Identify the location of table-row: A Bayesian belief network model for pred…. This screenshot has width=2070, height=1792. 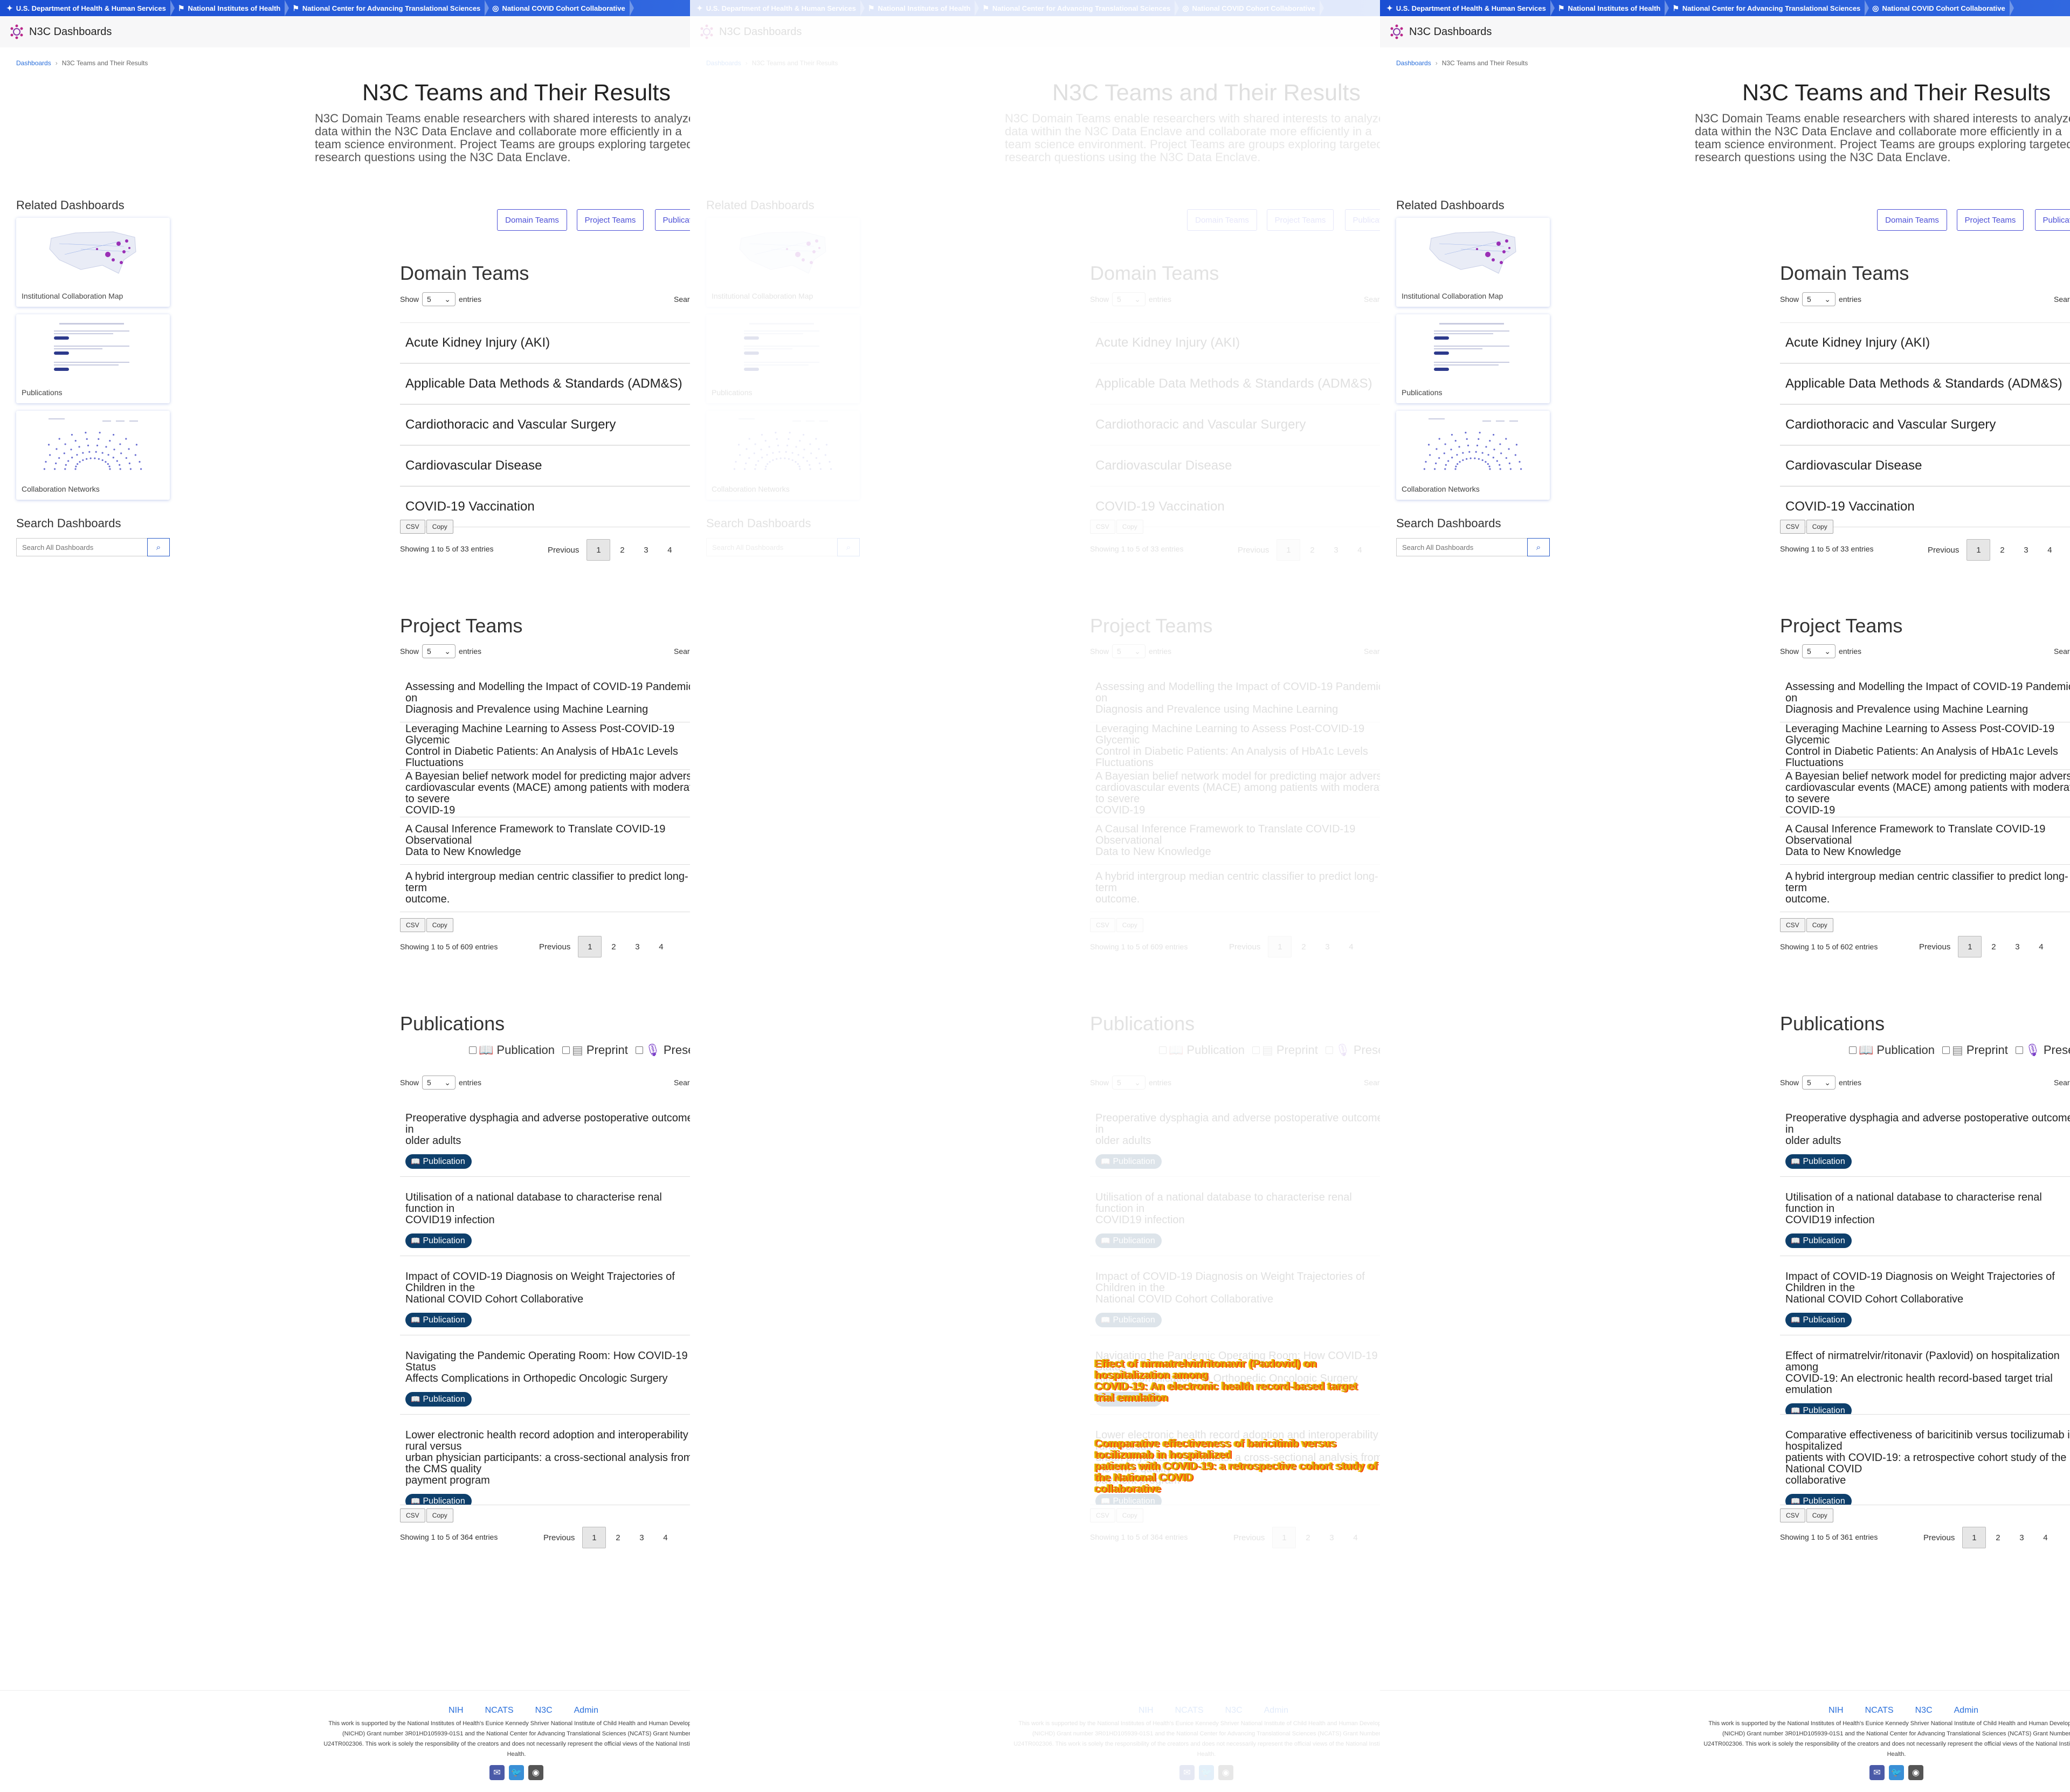
(1925, 793).